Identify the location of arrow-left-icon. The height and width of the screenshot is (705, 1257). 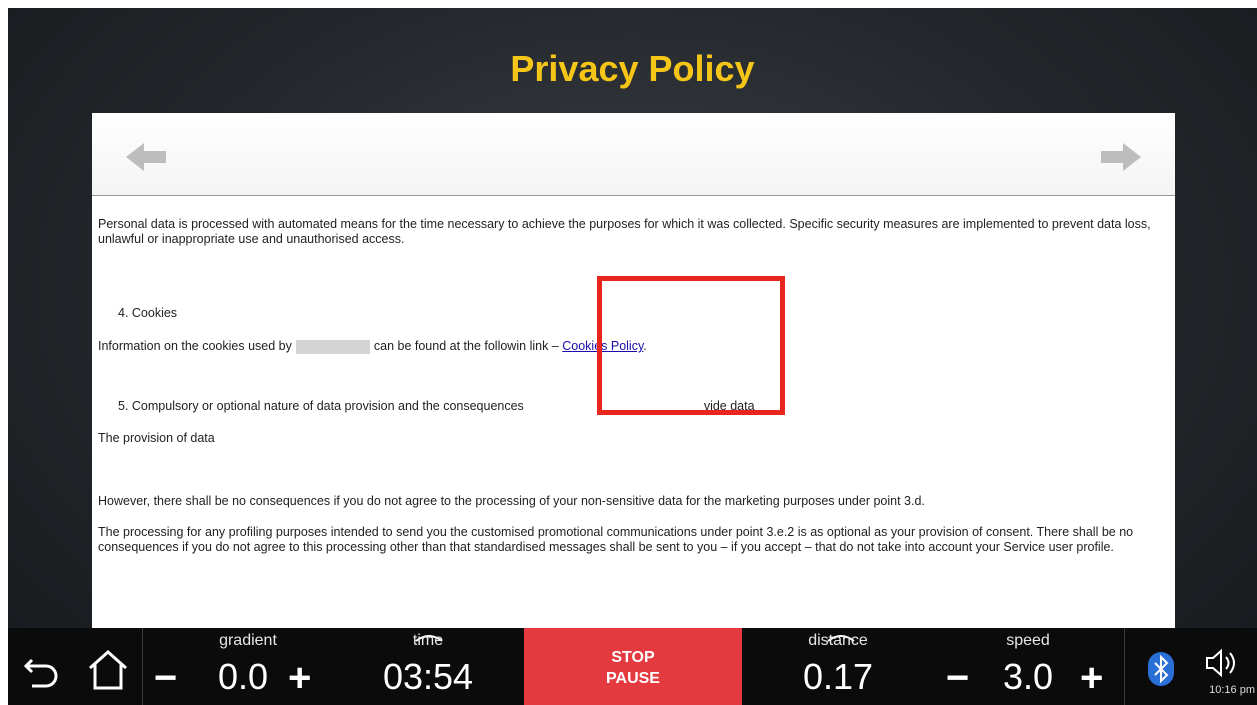
(146, 157).